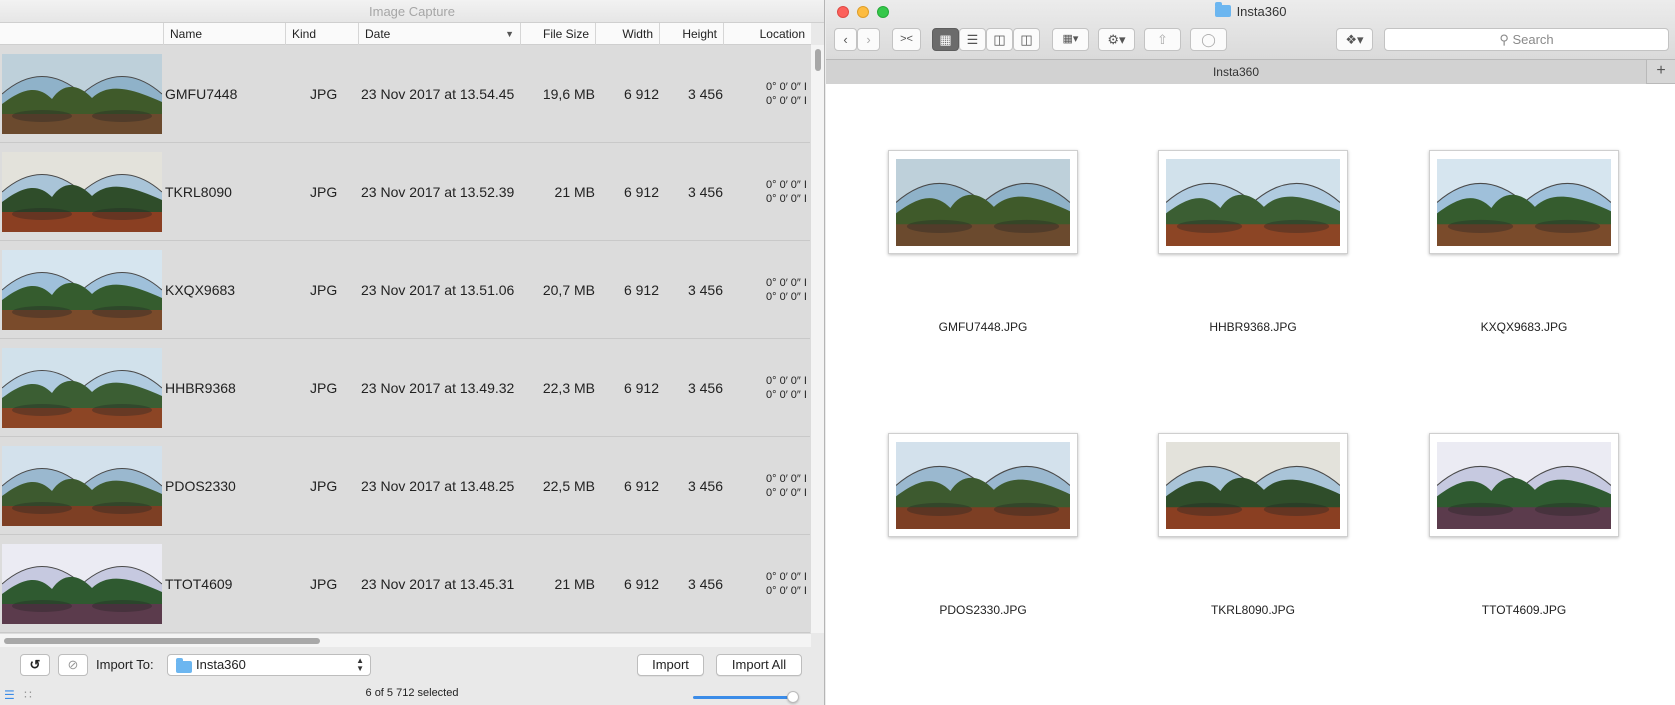  I want to click on back-button: ‹, so click(845, 39).